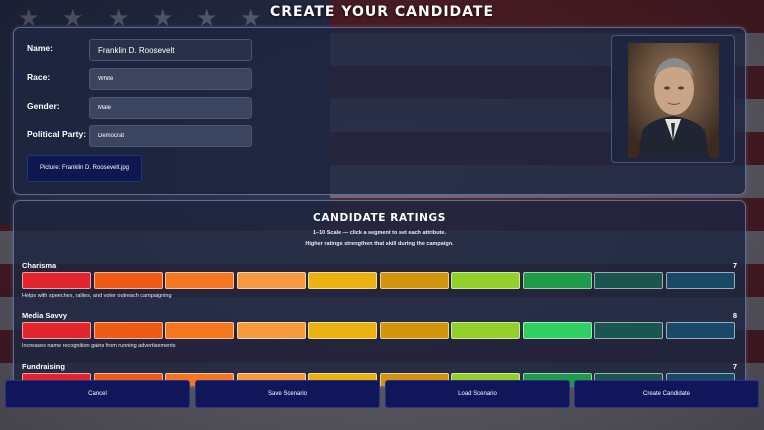 Image resolution: width=764 pixels, height=430 pixels. Describe the element at coordinates (734, 265) in the screenshot. I see `charisma-value: 7` at that location.